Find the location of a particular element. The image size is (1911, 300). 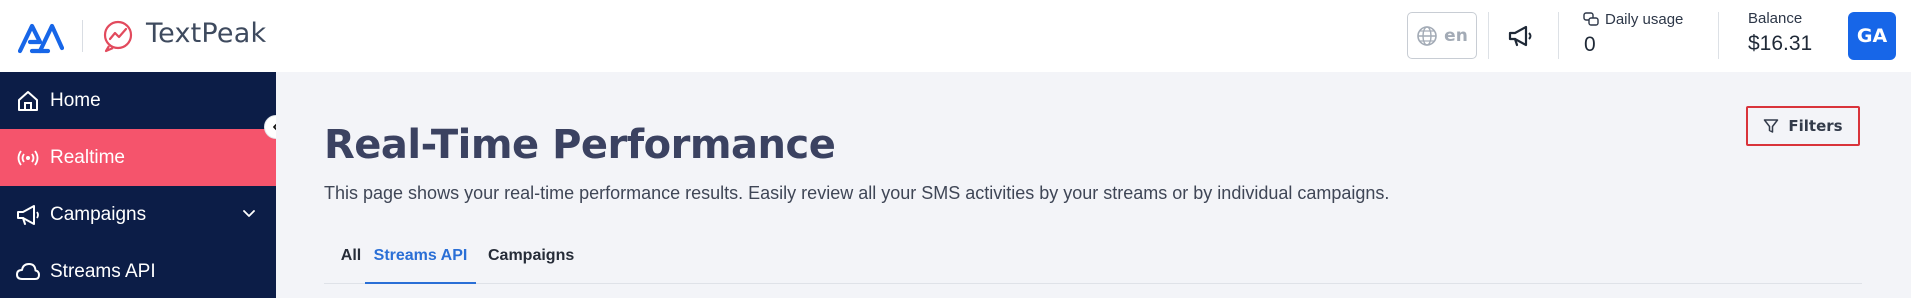

language-code: en is located at coordinates (1456, 35).